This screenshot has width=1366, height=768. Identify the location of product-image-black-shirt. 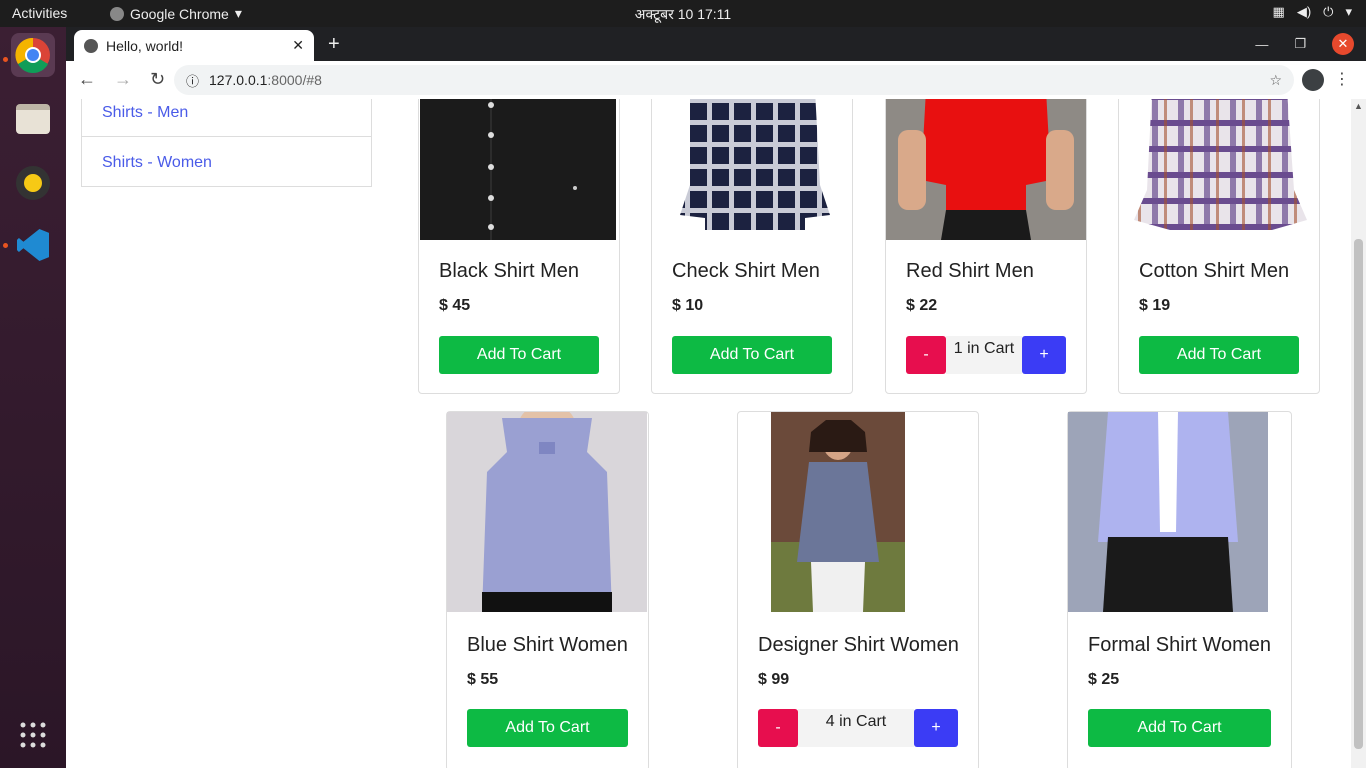
(518, 169).